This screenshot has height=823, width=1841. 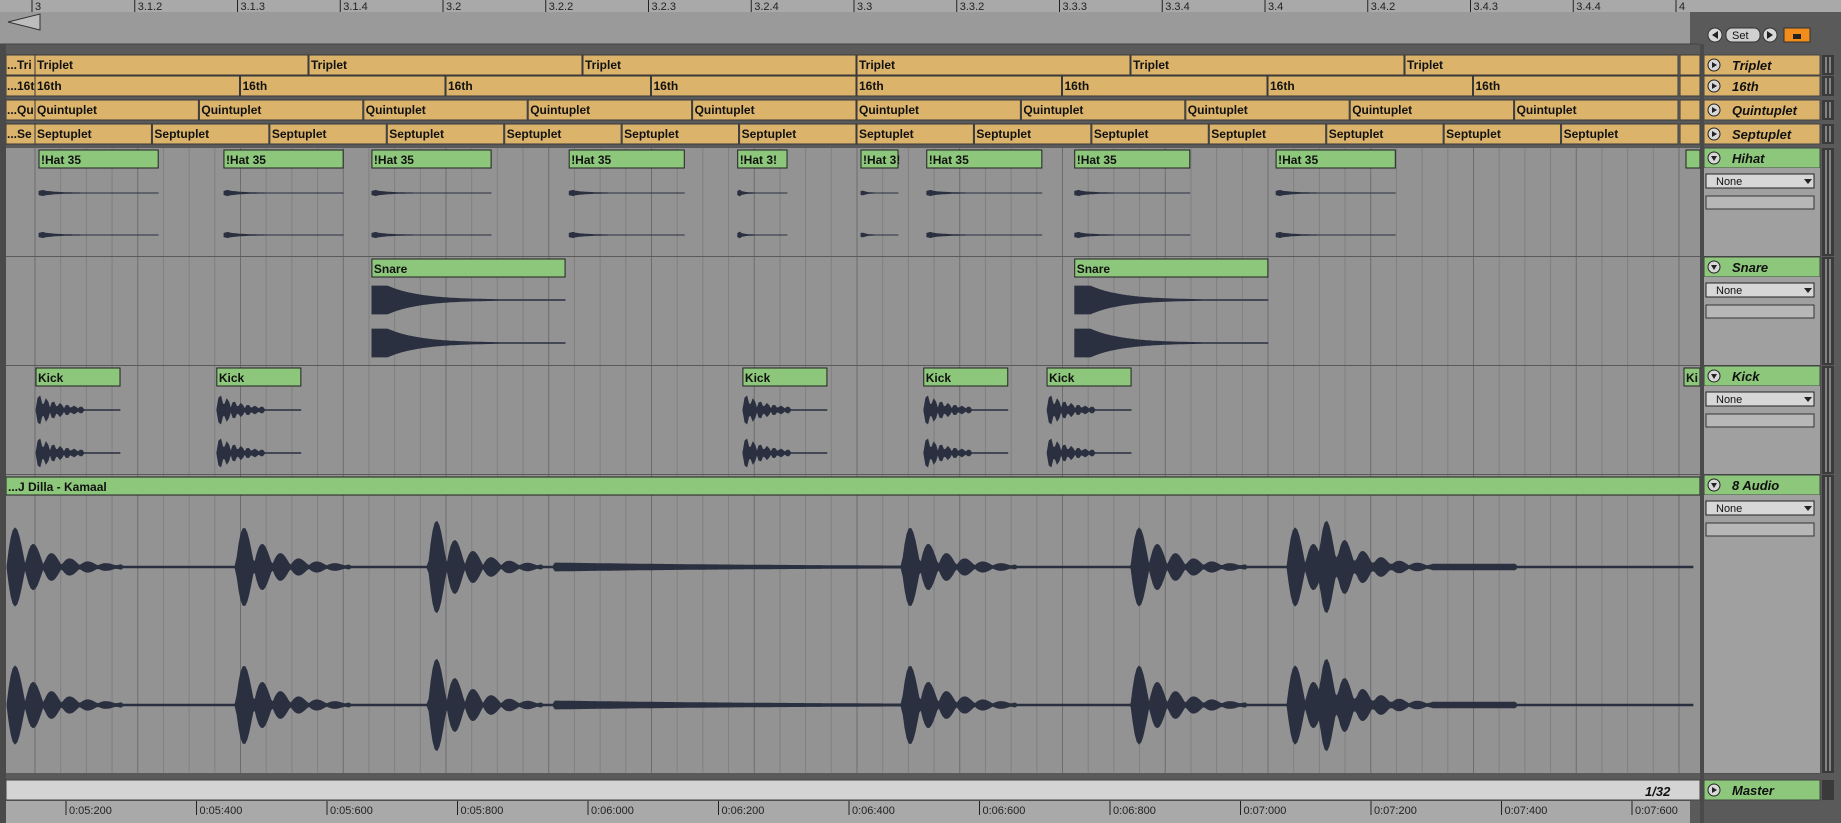 What do you see at coordinates (57, 487) in the screenshot?
I see `clip-label: ...J Dilla - Kamaal` at bounding box center [57, 487].